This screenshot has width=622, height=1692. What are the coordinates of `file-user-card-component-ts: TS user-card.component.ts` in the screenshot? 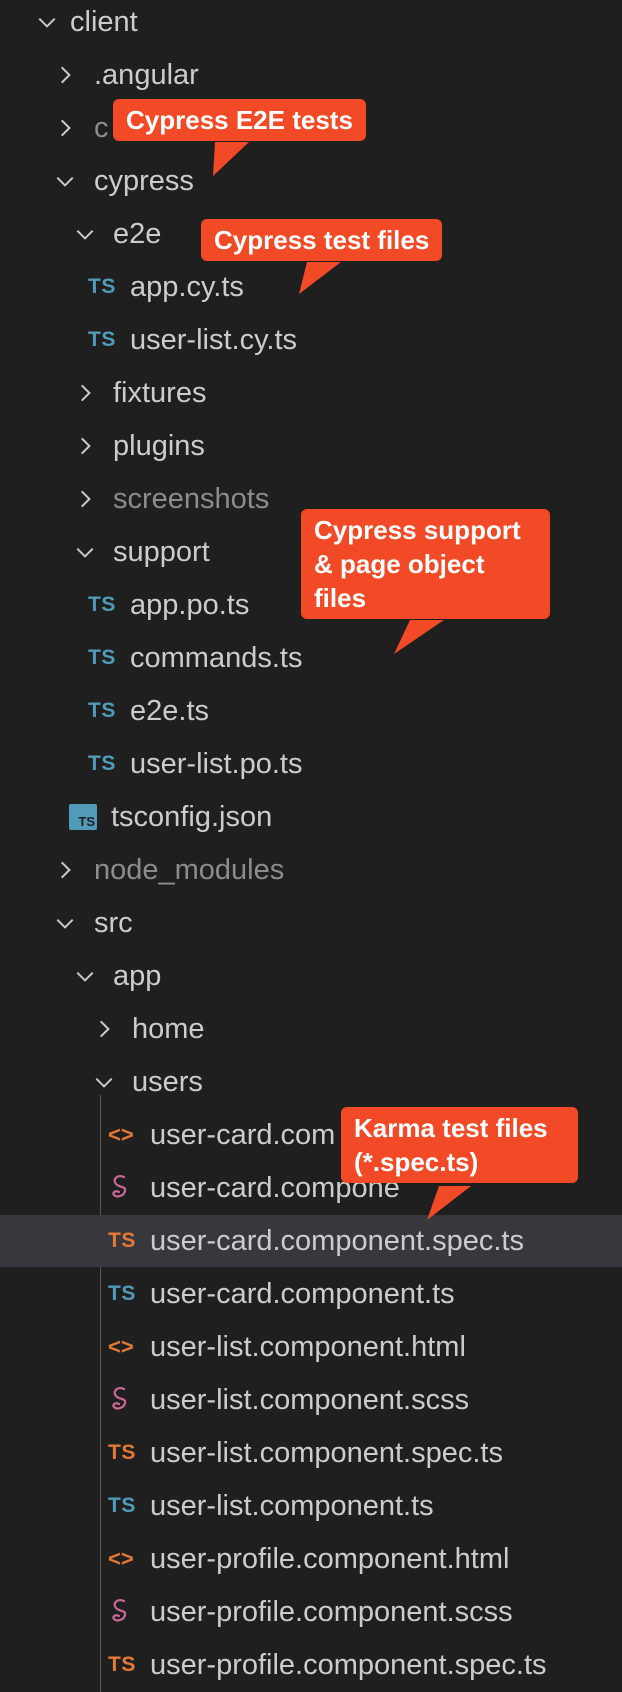 It's located at (311, 1294).